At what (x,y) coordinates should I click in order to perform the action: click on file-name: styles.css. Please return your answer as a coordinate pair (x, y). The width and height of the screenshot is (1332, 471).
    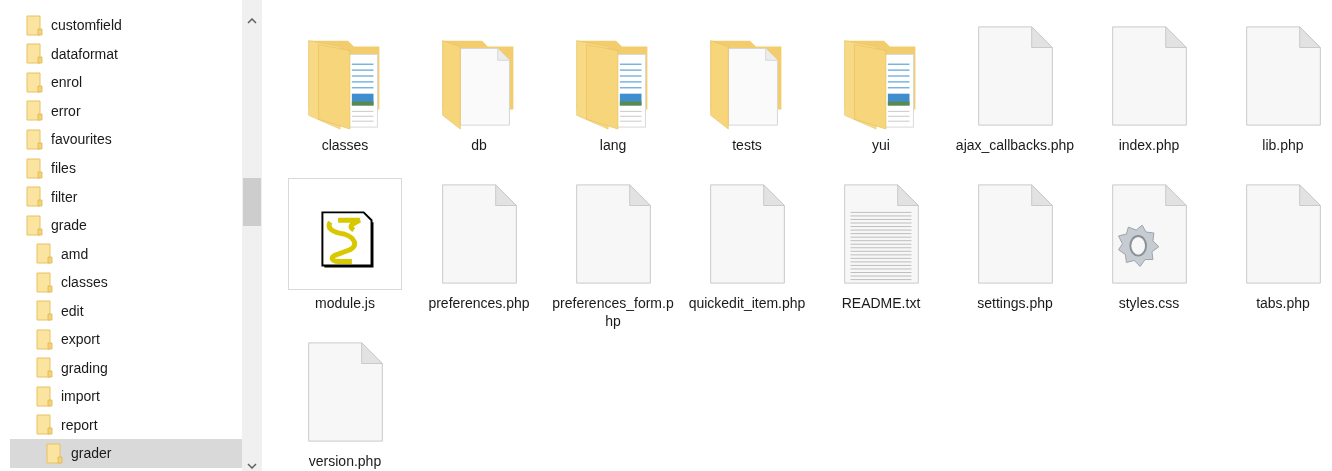
    Looking at the image, I should click on (1149, 303).